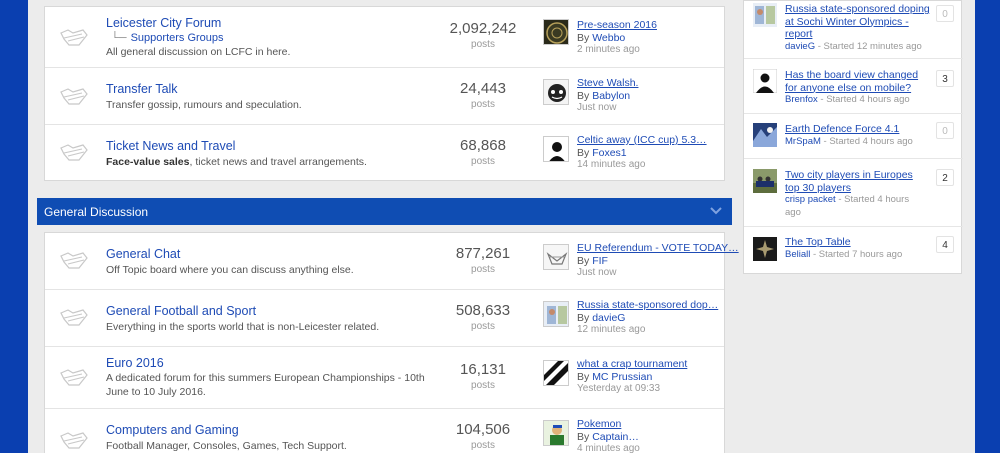  What do you see at coordinates (810, 199) in the screenshot?
I see `author-link: crisp packet` at bounding box center [810, 199].